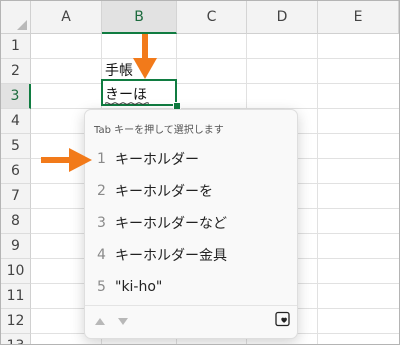 The image size is (400, 345). What do you see at coordinates (127, 103) in the screenshot?
I see `ime-wavy-underline` at bounding box center [127, 103].